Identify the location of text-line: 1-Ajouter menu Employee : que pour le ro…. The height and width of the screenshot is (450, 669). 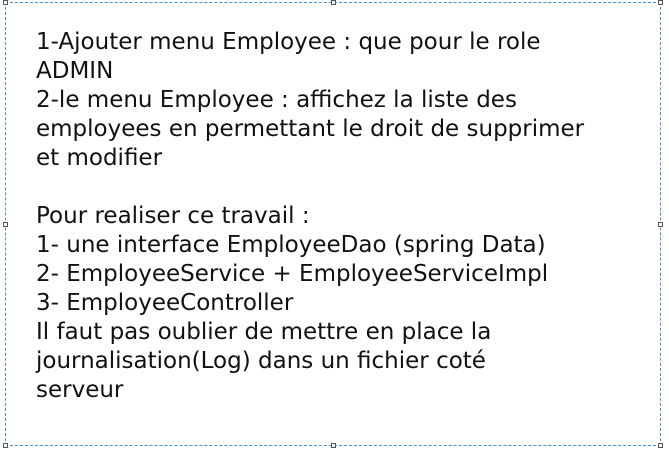
(288, 42).